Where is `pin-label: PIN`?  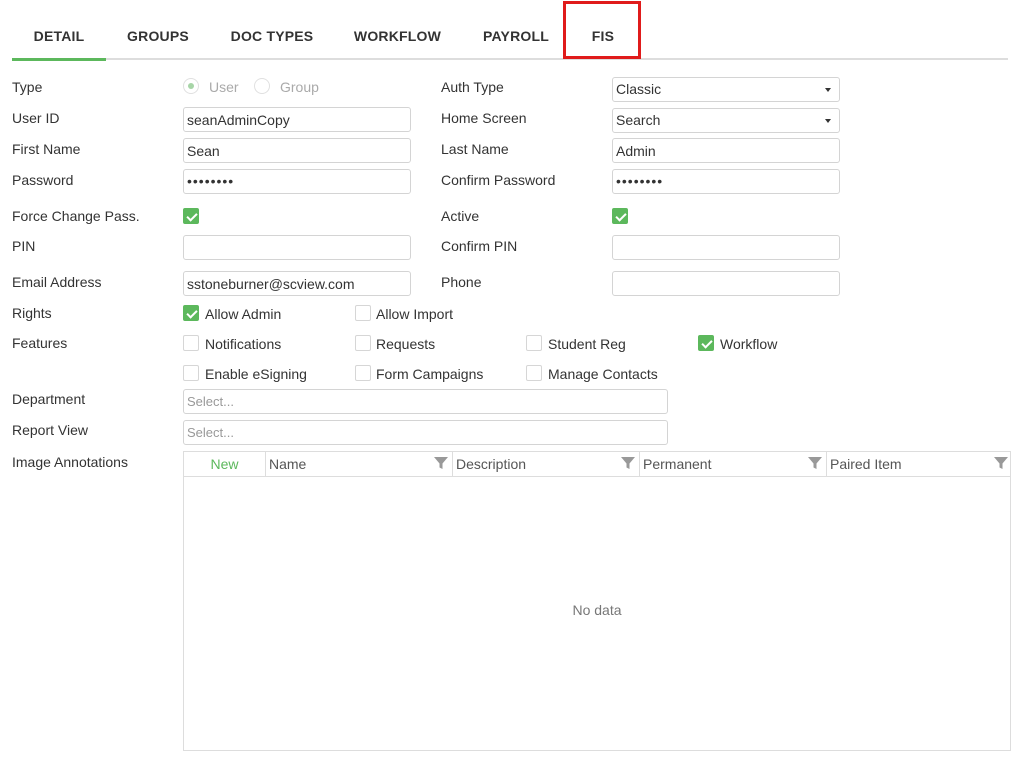 pin-label: PIN is located at coordinates (24, 246).